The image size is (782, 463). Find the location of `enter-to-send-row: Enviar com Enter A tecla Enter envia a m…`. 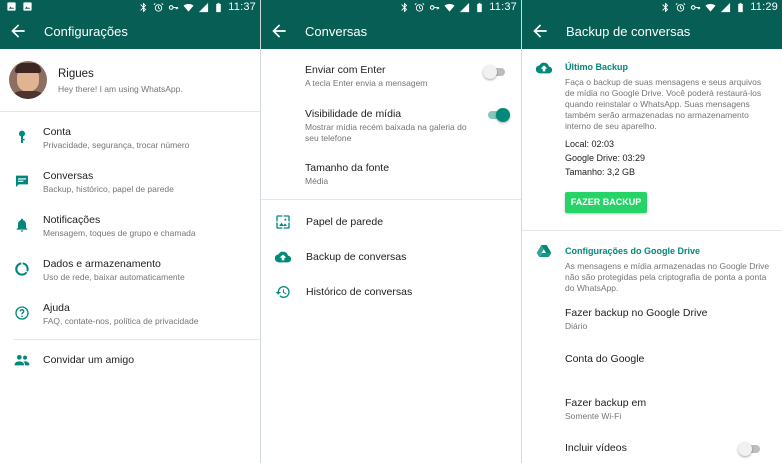

enter-to-send-row: Enviar com Enter A tecla Enter envia a m… is located at coordinates (391, 77).